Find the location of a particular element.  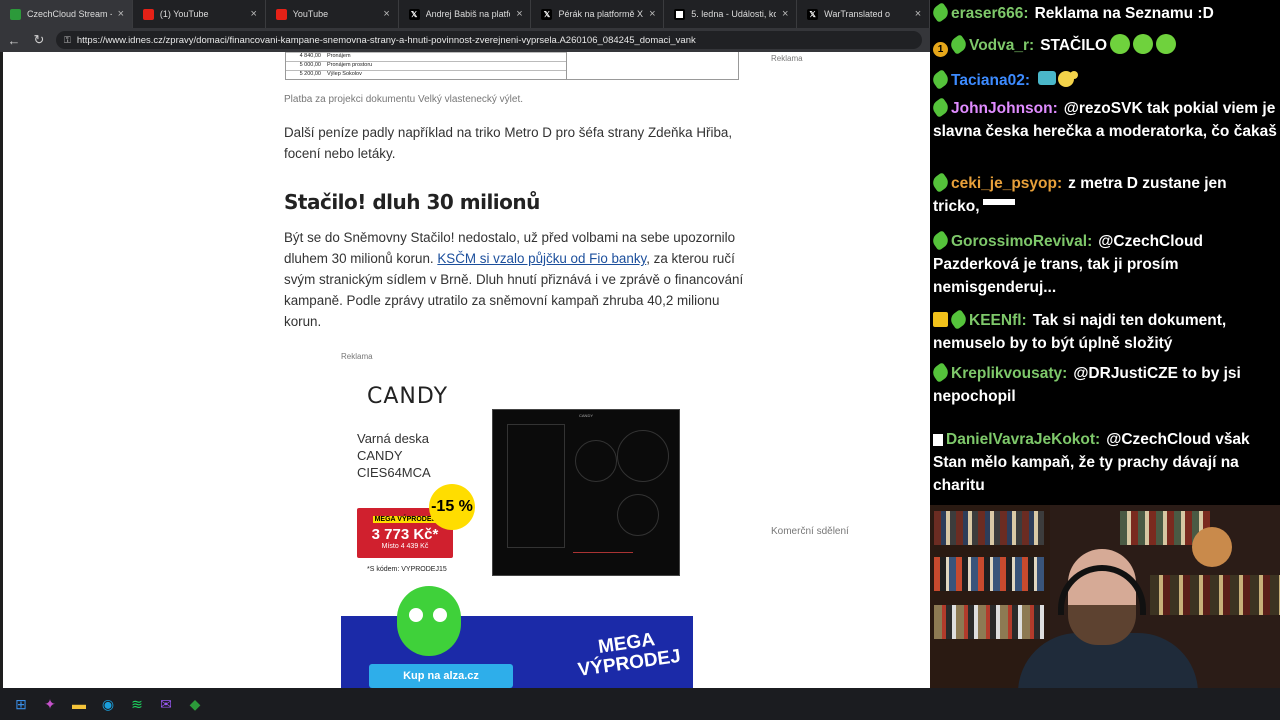

tab-label: 5. ledna - Události, komentá is located at coordinates (733, 14).